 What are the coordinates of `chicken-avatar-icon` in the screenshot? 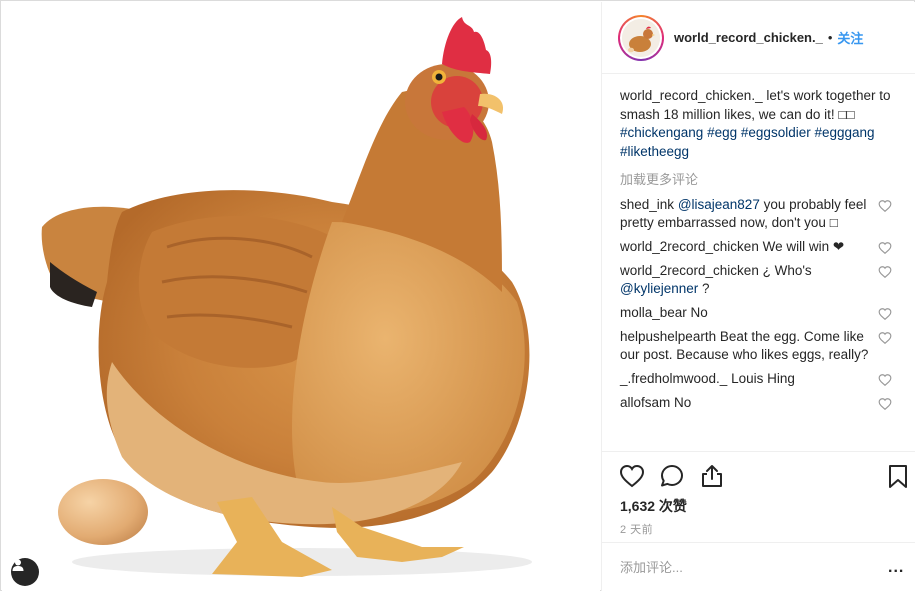 It's located at (641, 37).